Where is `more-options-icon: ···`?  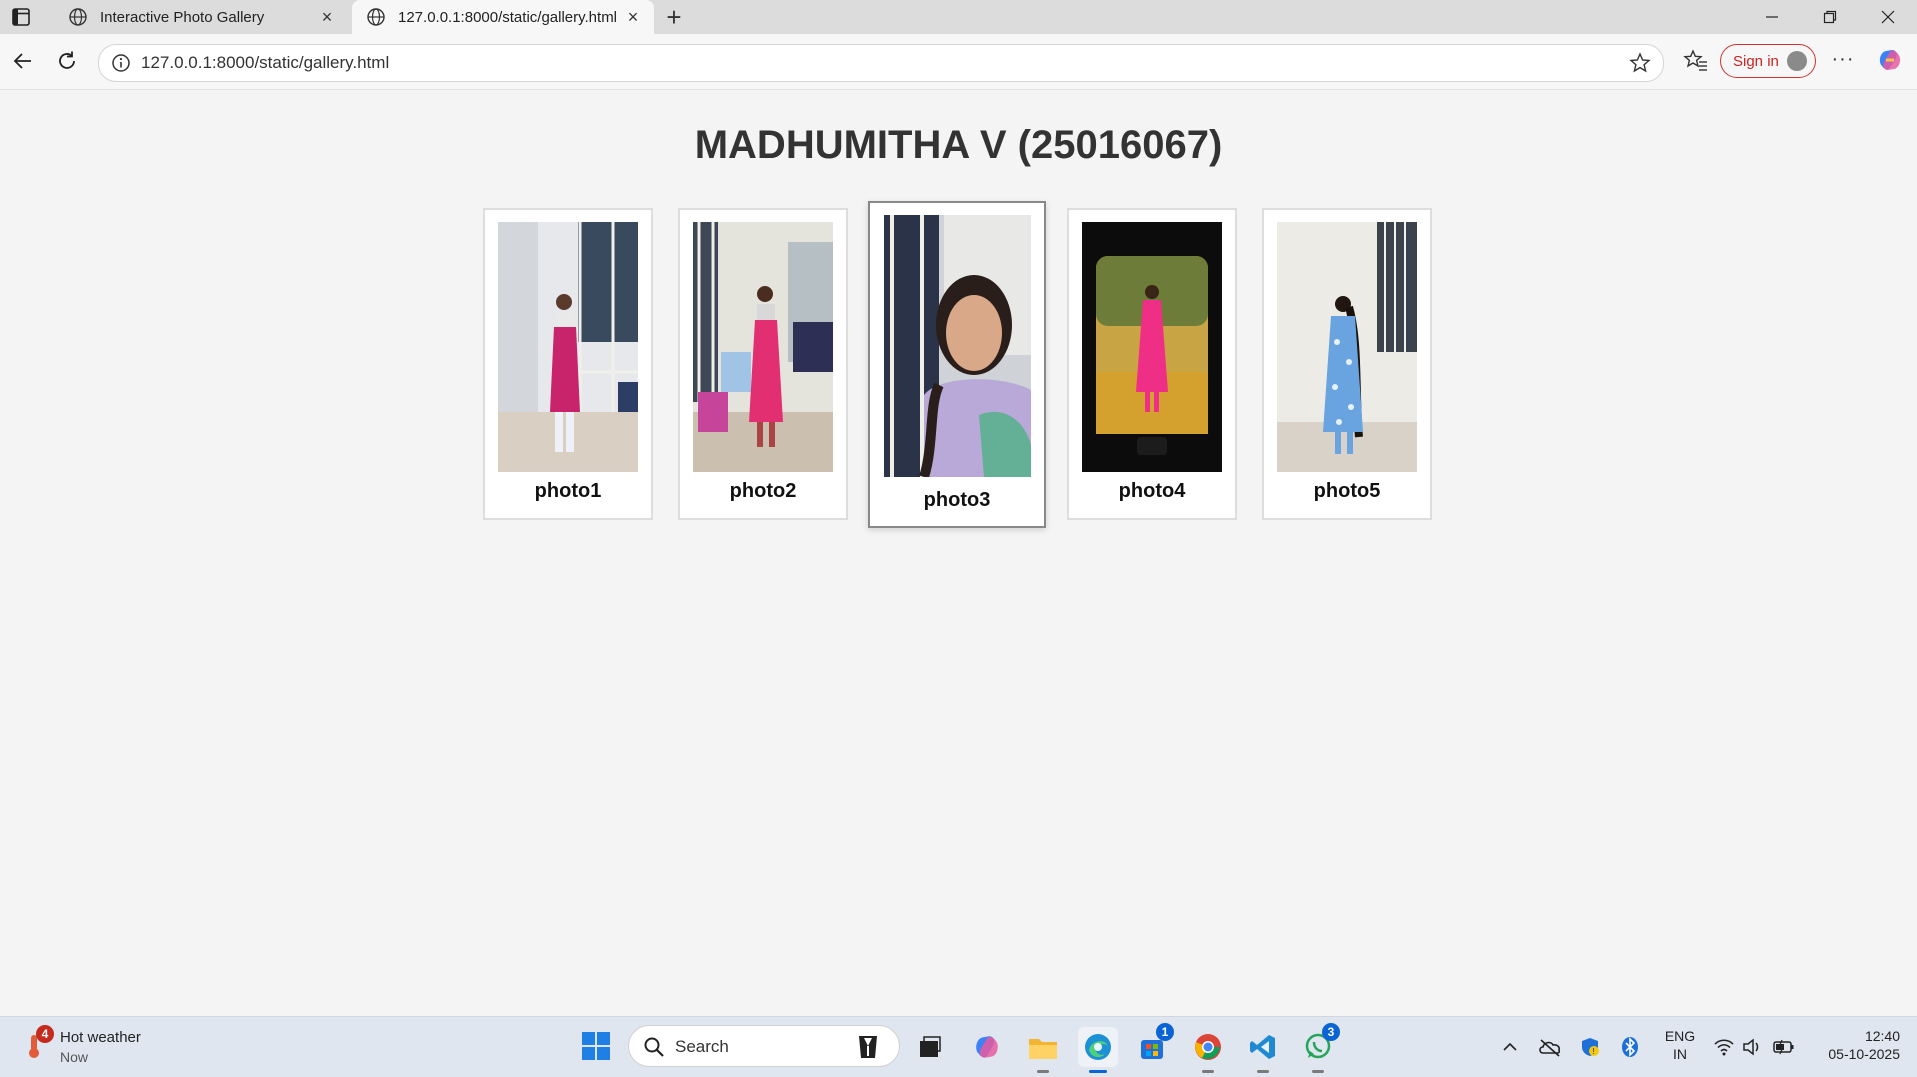 more-options-icon: ··· is located at coordinates (1843, 61).